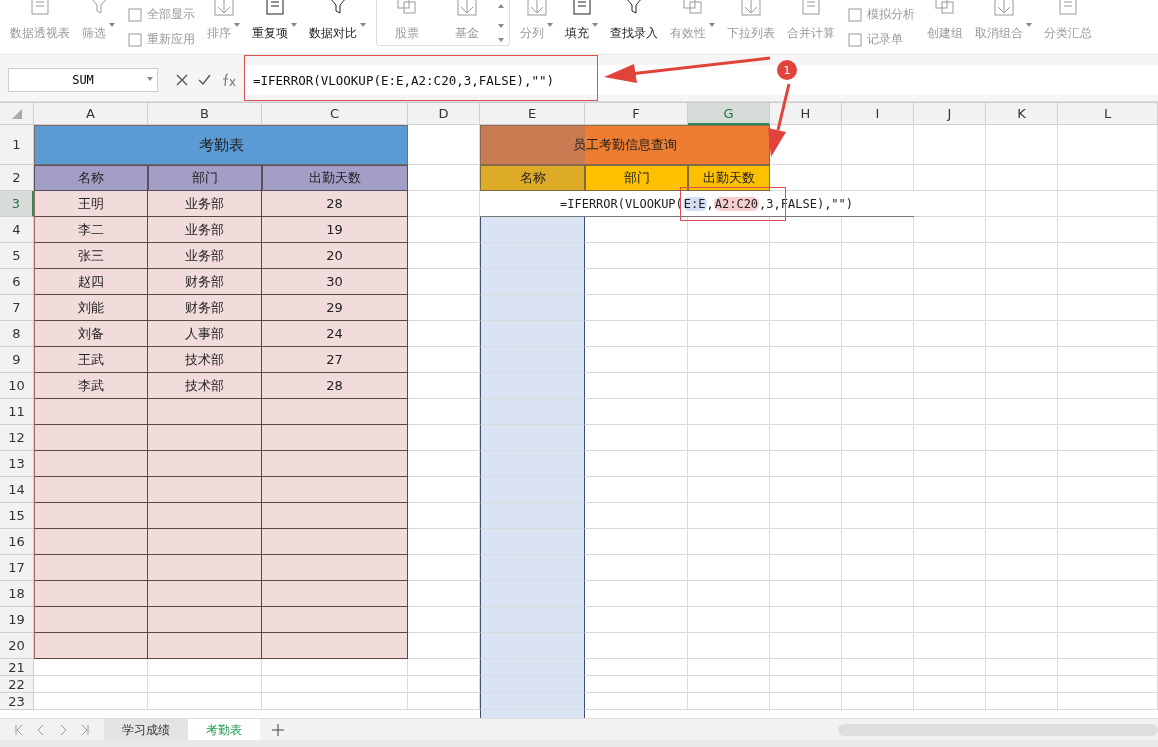 The image size is (1158, 747). Describe the element at coordinates (17, 308) in the screenshot. I see `row-header: 7` at that location.